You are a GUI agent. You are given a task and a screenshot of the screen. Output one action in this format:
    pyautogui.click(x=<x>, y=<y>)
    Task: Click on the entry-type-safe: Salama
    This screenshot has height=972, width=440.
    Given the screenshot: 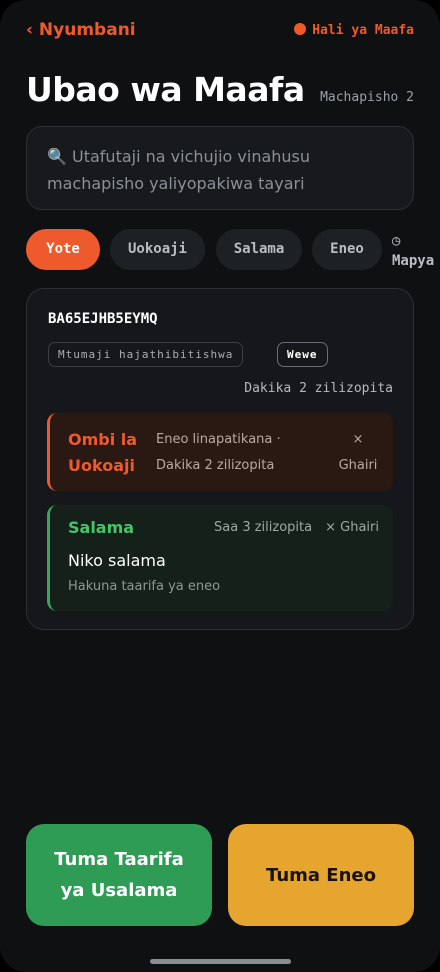 What is the action you would take?
    pyautogui.click(x=101, y=527)
    